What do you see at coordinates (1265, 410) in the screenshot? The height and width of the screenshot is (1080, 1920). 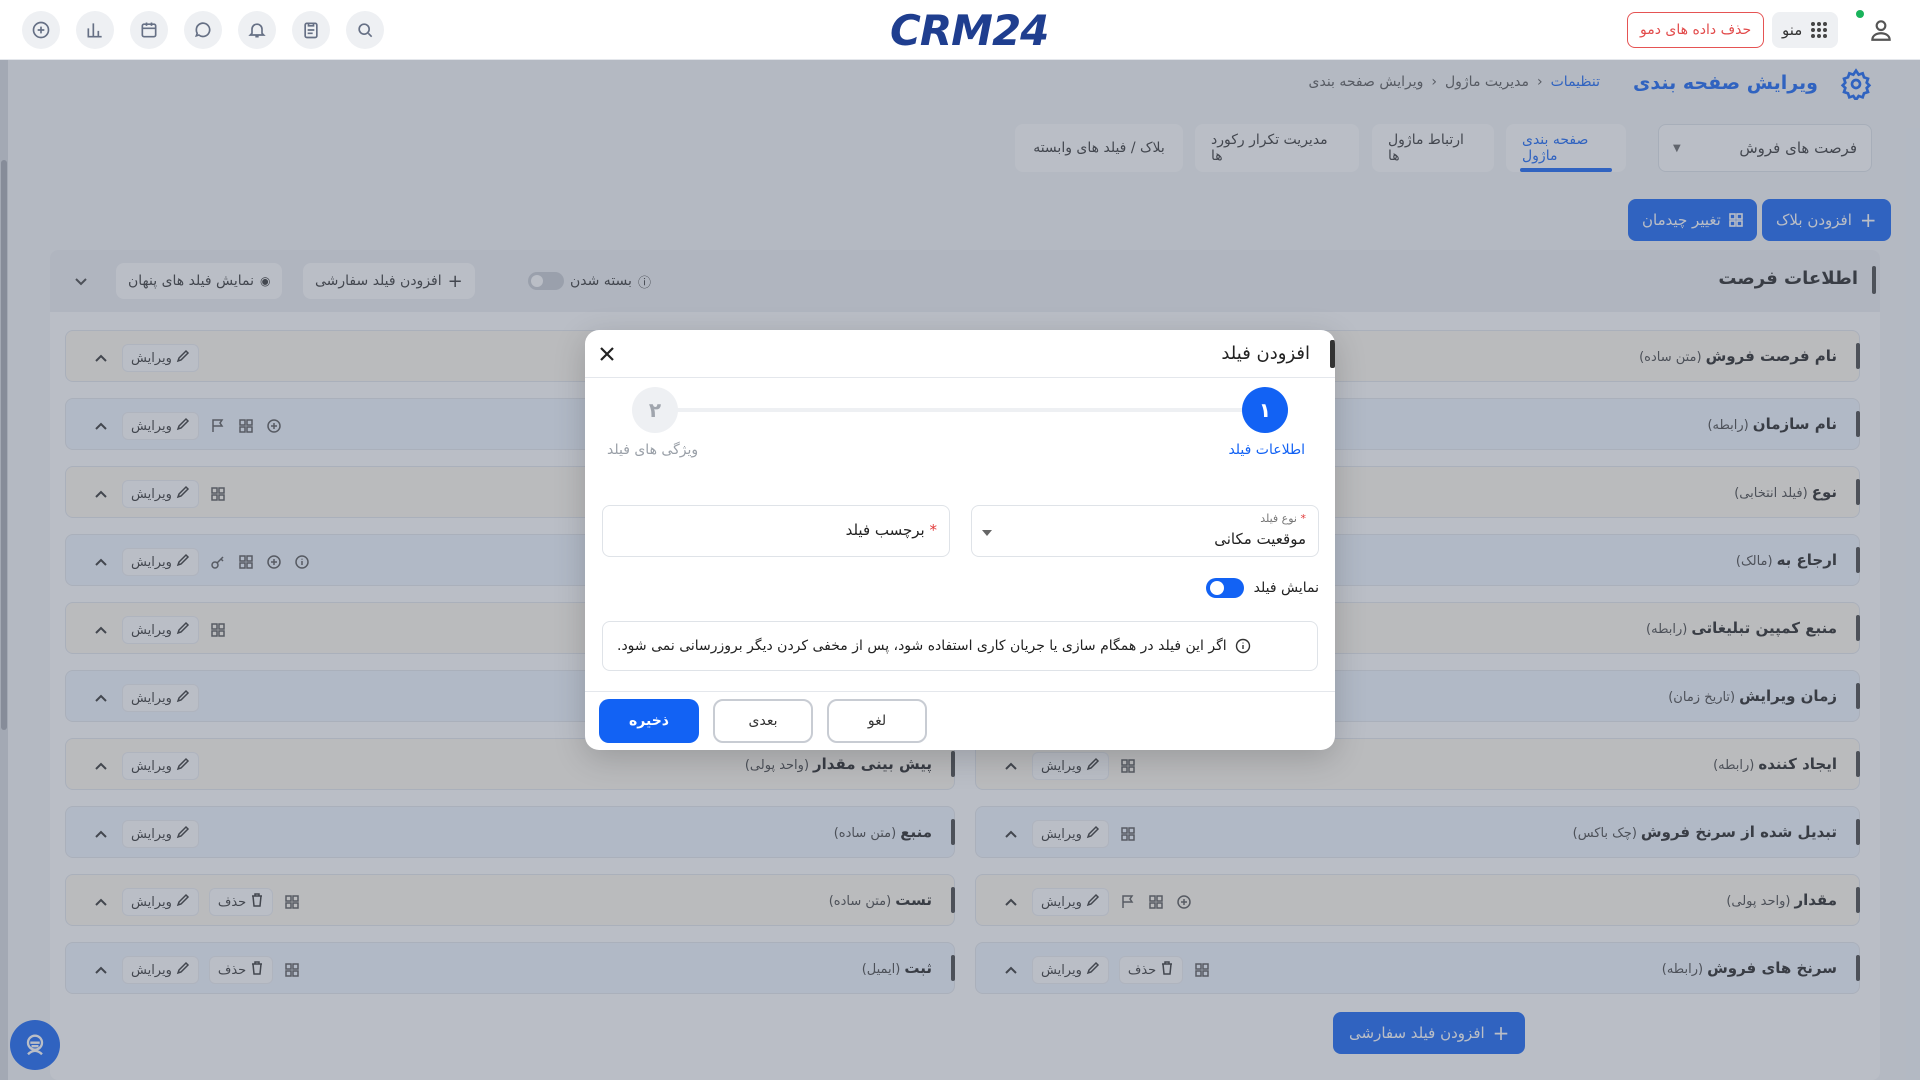 I see `step-1-indicator: ۱` at bounding box center [1265, 410].